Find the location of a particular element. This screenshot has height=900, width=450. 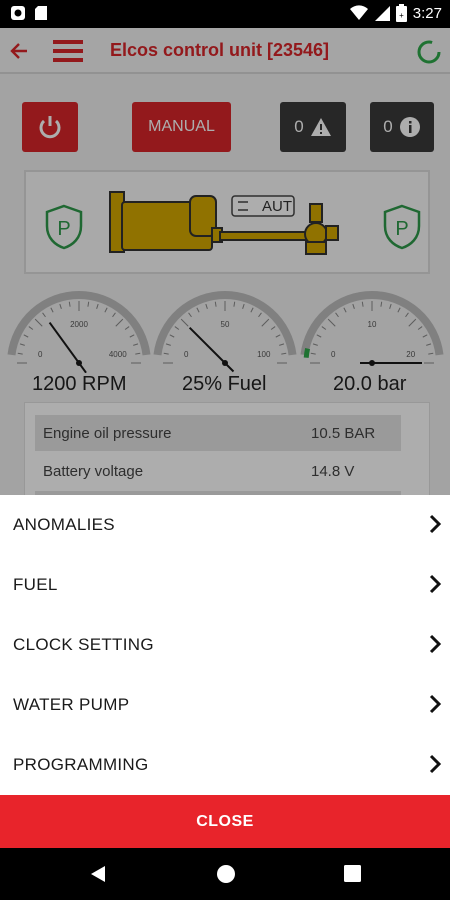

sd-card-icon is located at coordinates (41, 13).